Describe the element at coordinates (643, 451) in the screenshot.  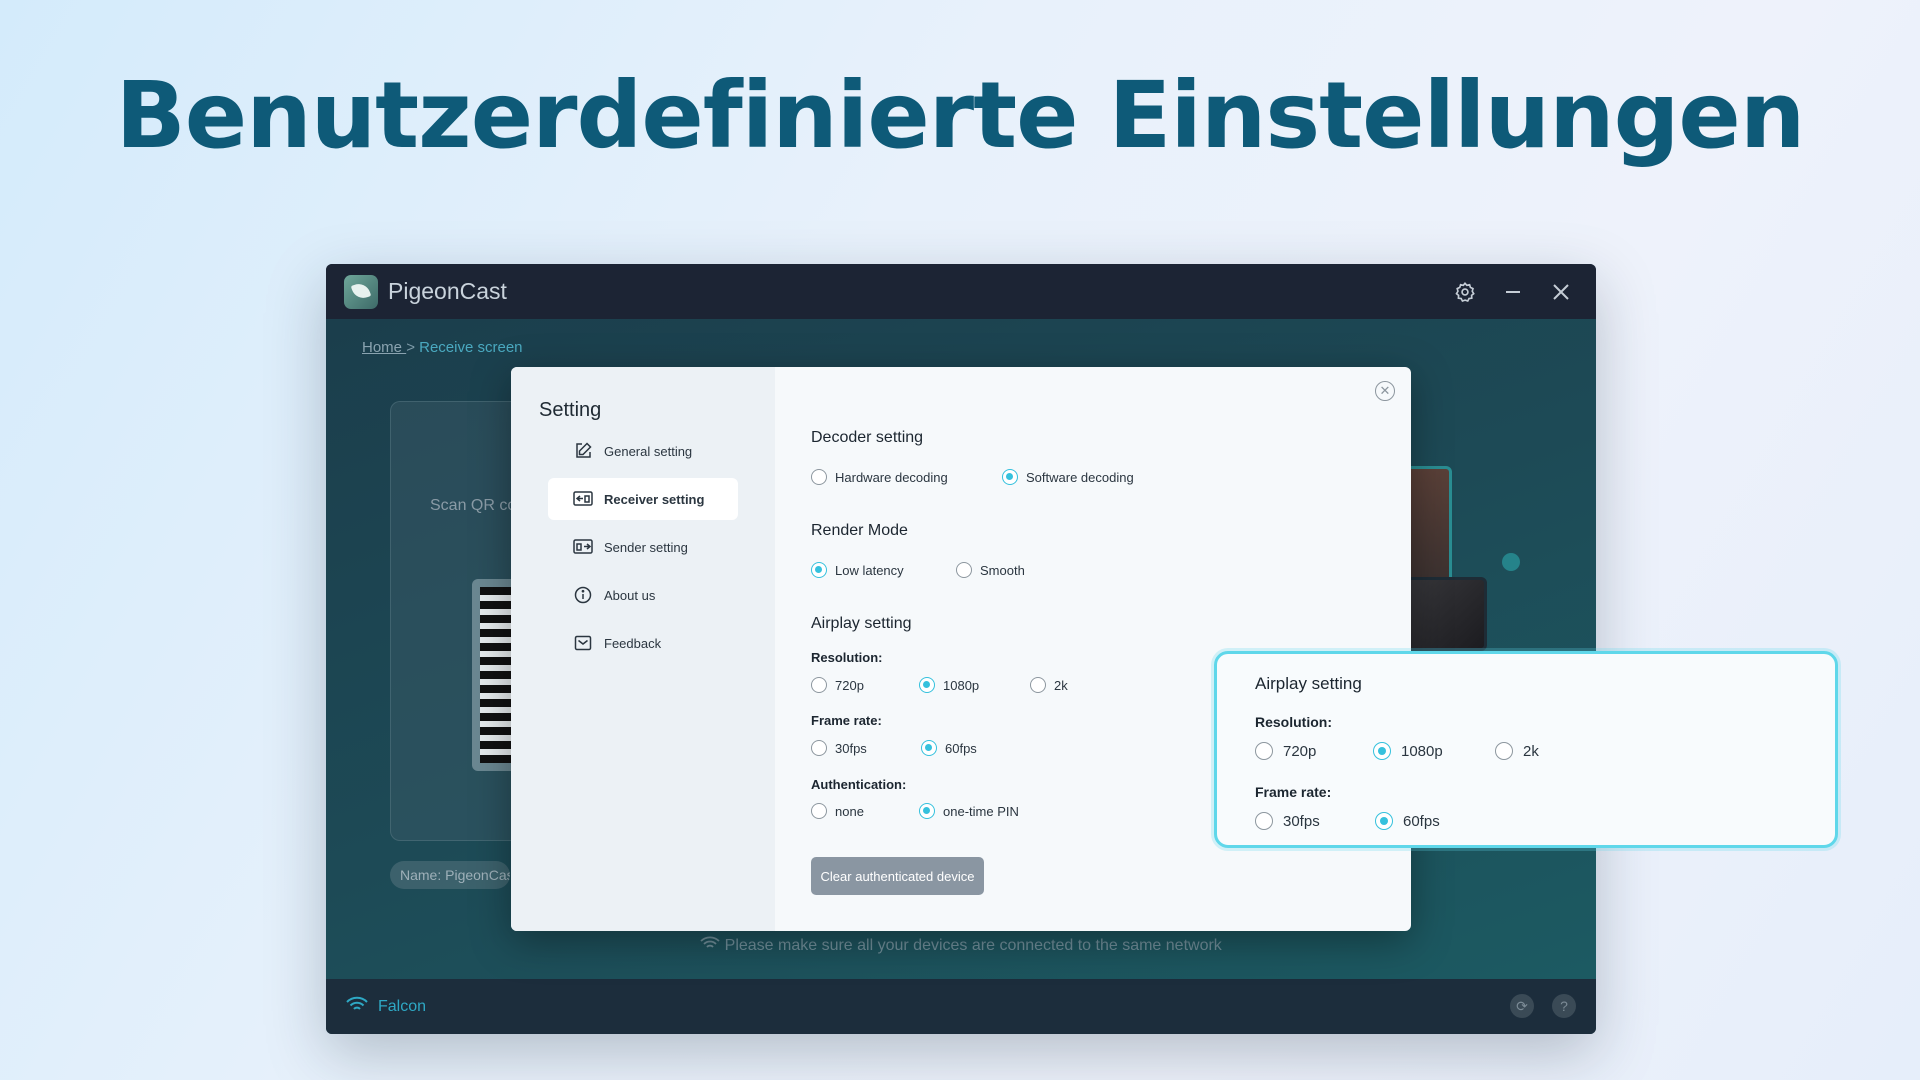
I see `nav-general-setting: General setting` at that location.